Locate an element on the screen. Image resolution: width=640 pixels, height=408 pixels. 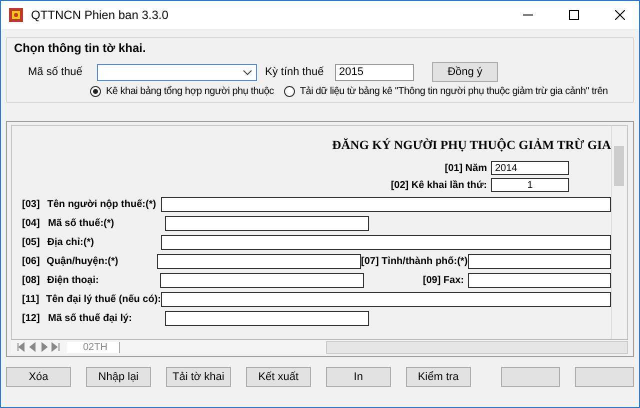
field-code: [05] is located at coordinates (31, 242).